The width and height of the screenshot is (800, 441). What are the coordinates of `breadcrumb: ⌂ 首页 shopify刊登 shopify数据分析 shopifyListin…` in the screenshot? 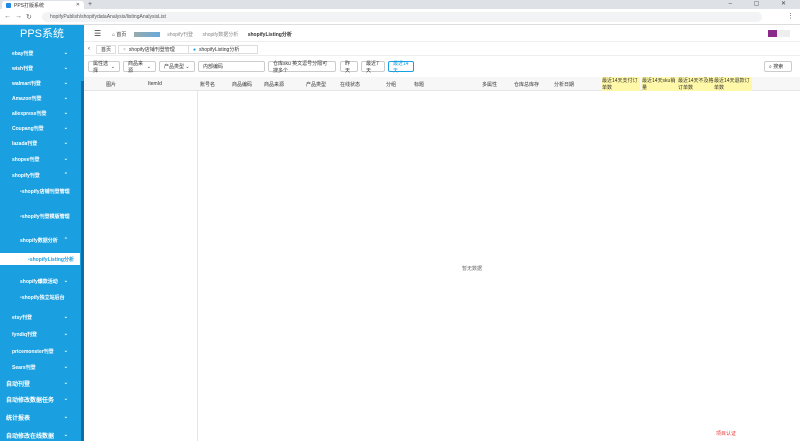 It's located at (202, 34).